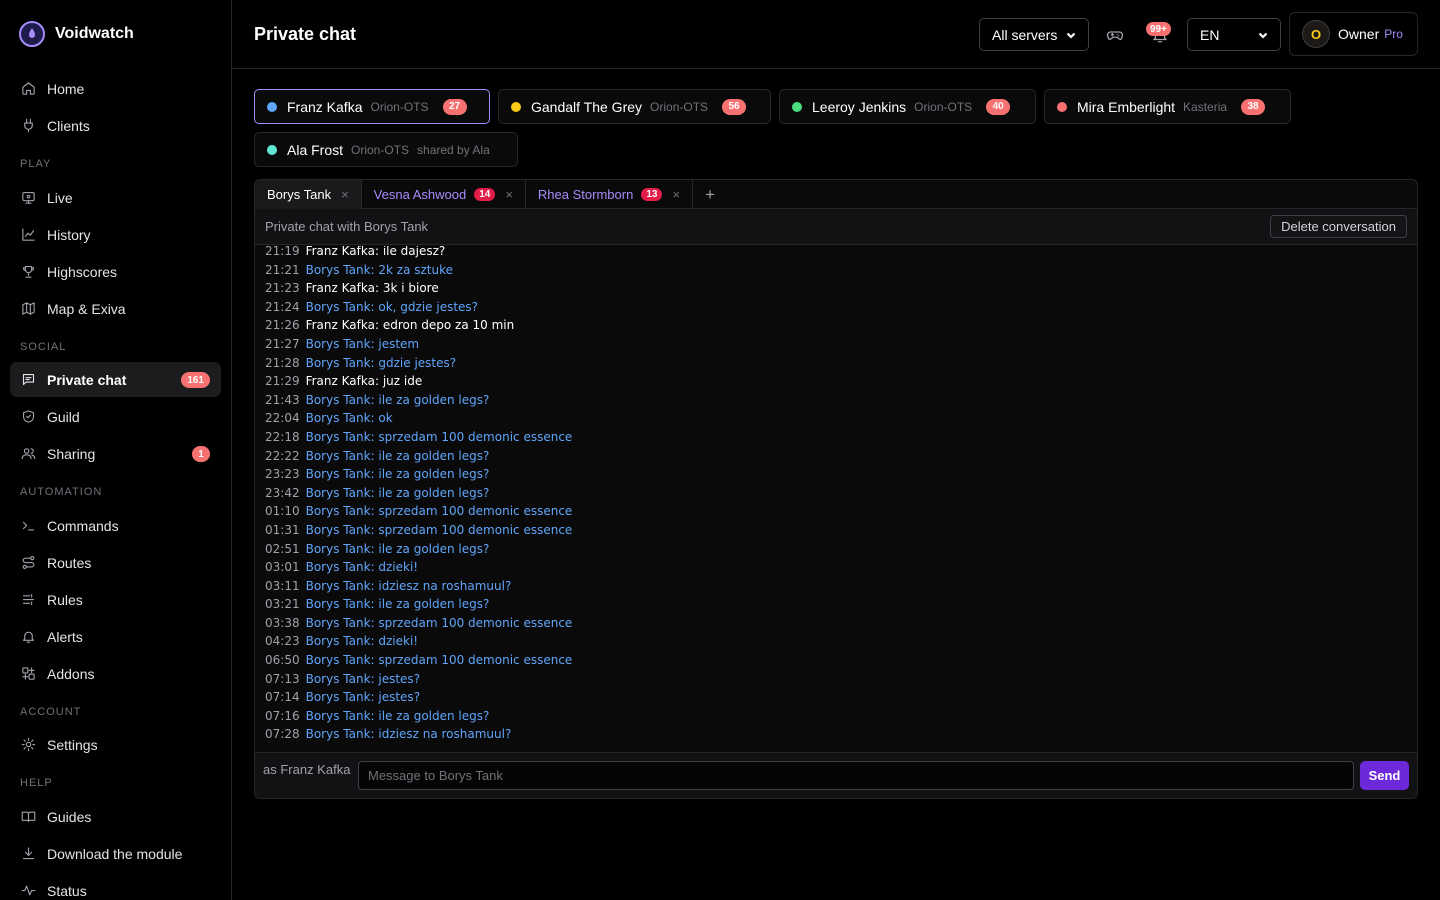 This screenshot has height=900, width=1440. What do you see at coordinates (115, 599) in the screenshot?
I see `sidebar-item-rules: Rules` at bounding box center [115, 599].